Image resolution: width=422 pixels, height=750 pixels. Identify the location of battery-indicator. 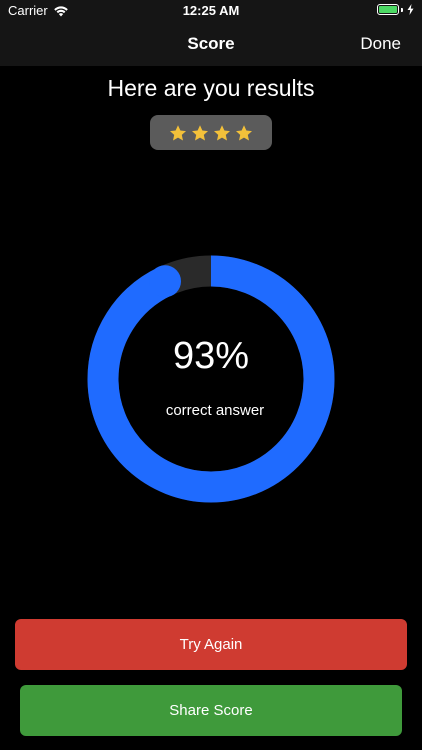
(395, 9).